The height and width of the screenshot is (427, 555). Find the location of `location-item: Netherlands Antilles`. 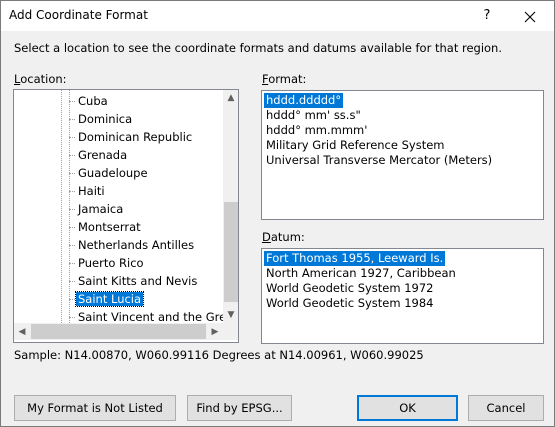

location-item: Netherlands Antilles is located at coordinates (118, 245).